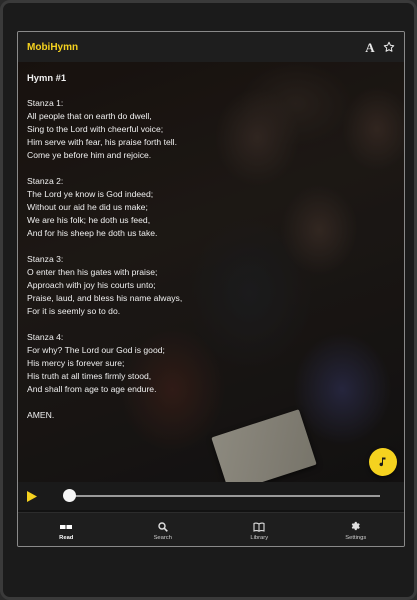  I want to click on stanza-line: Praise, laud, and bless his name always,, so click(105, 298).